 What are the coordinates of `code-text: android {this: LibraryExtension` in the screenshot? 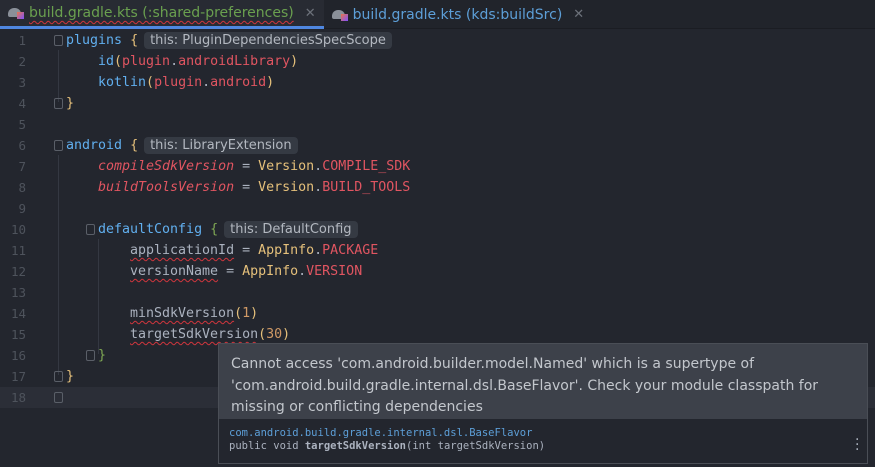 It's located at (182, 145).